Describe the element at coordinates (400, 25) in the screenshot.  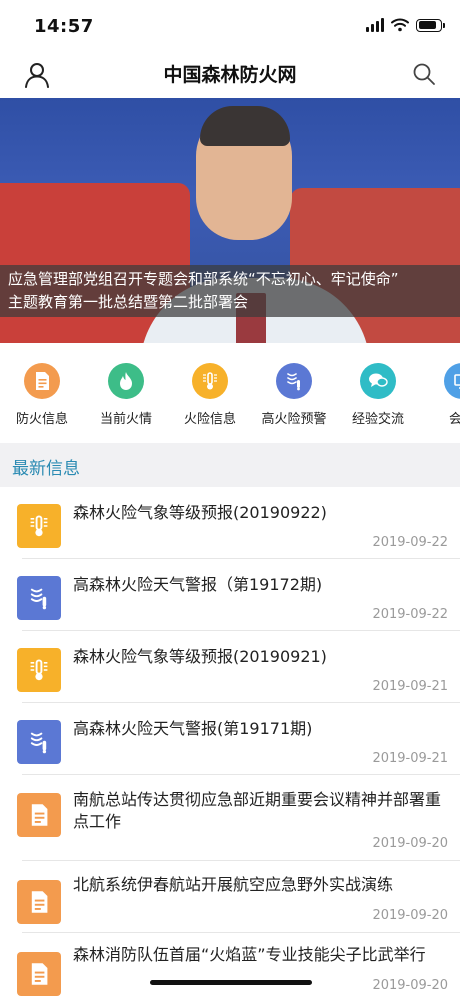
I see `wifi-icon` at that location.